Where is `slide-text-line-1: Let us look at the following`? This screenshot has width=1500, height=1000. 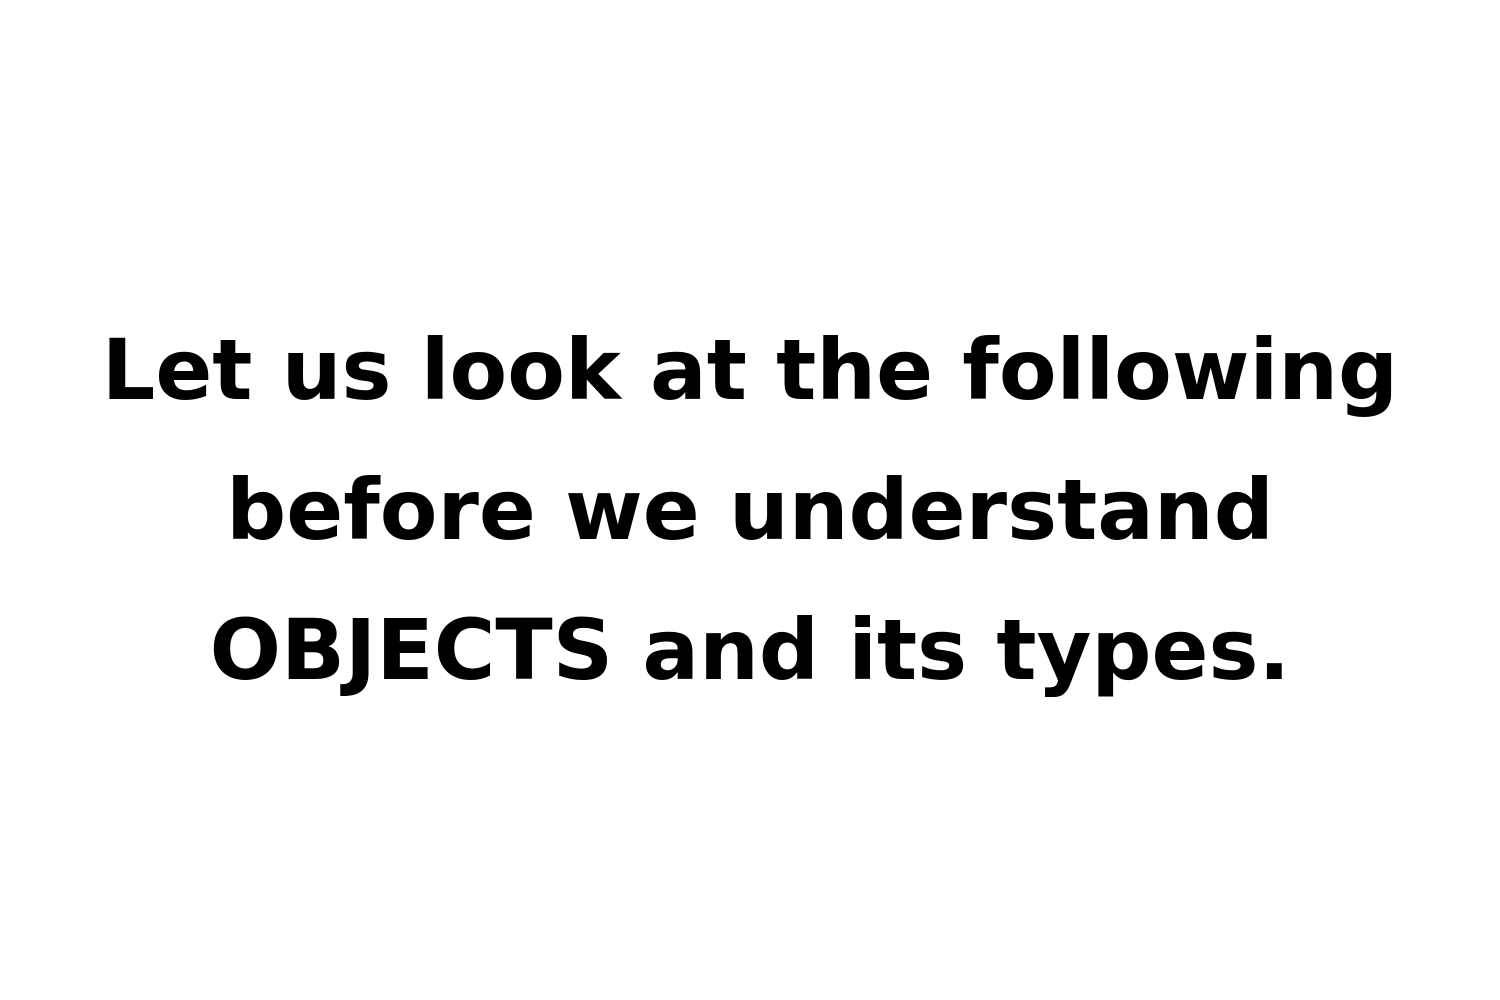 slide-text-line-1: Let us look at the following is located at coordinates (750, 370).